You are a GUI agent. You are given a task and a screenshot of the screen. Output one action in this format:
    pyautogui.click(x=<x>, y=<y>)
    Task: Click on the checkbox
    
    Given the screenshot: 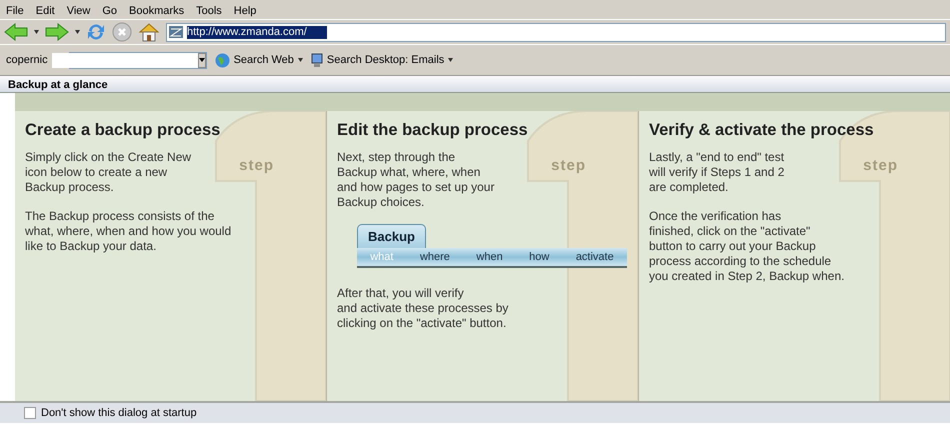 What is the action you would take?
    pyautogui.click(x=30, y=413)
    